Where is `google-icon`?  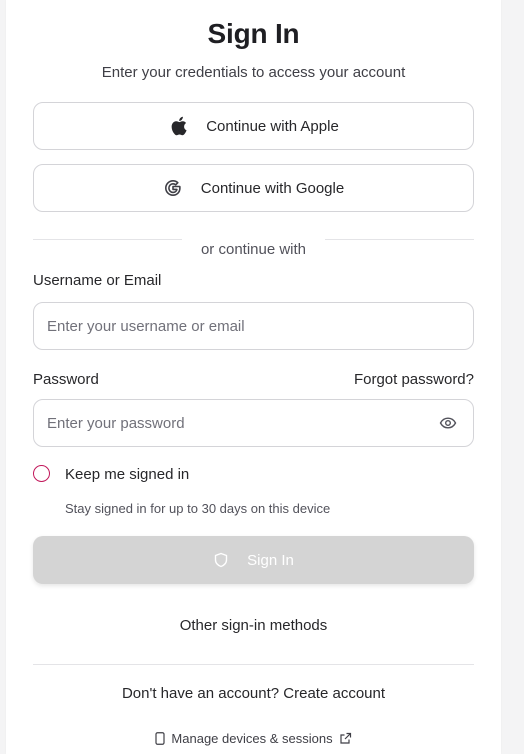 google-icon is located at coordinates (173, 188).